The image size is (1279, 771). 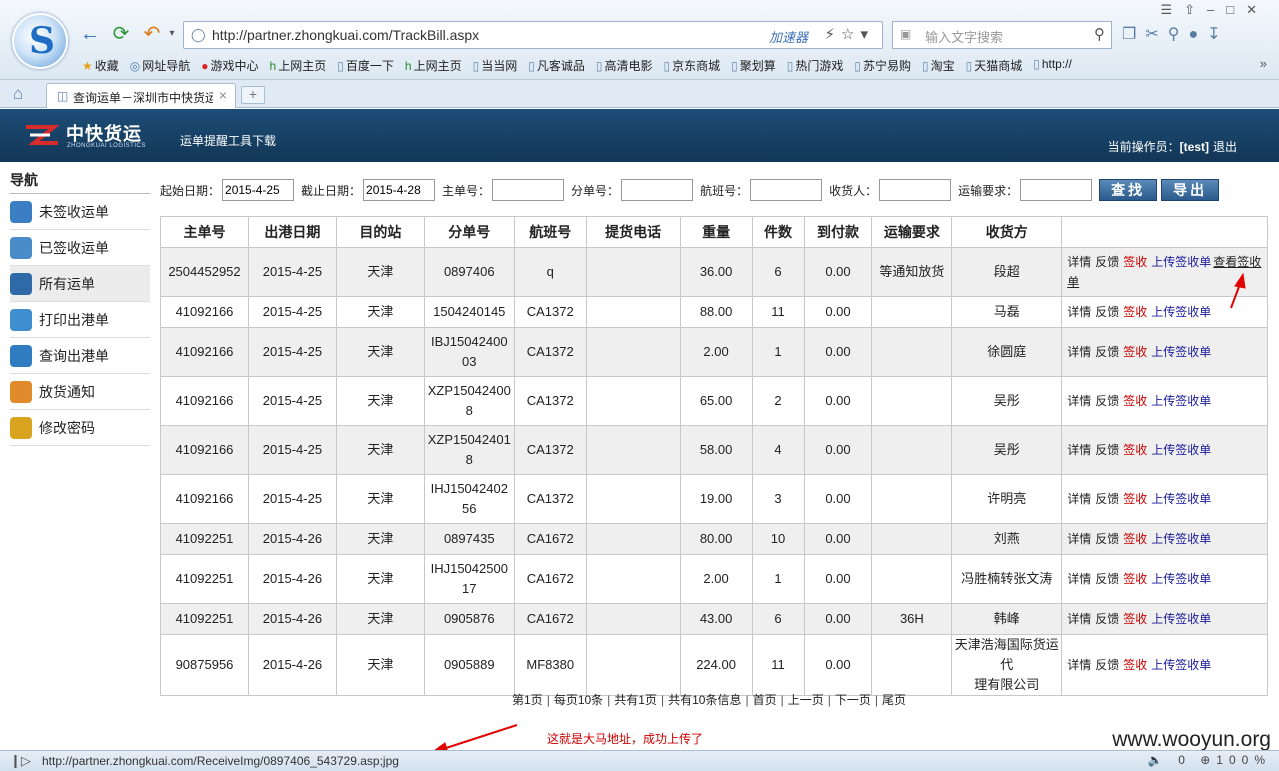 I want to click on sidebar-item-5: 查询出港单, so click(x=80, y=356).